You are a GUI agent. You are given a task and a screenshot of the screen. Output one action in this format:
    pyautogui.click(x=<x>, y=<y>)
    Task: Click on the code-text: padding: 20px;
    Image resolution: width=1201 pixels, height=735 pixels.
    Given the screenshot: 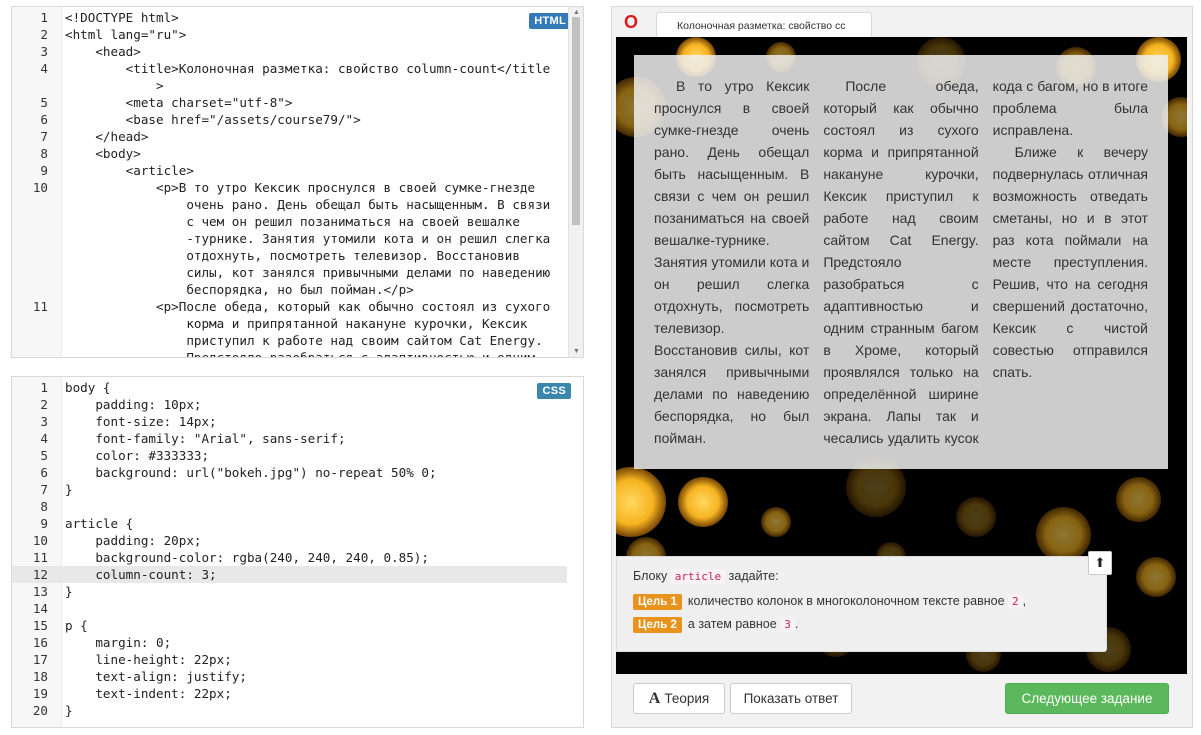 What is the action you would take?
    pyautogui.click(x=133, y=540)
    